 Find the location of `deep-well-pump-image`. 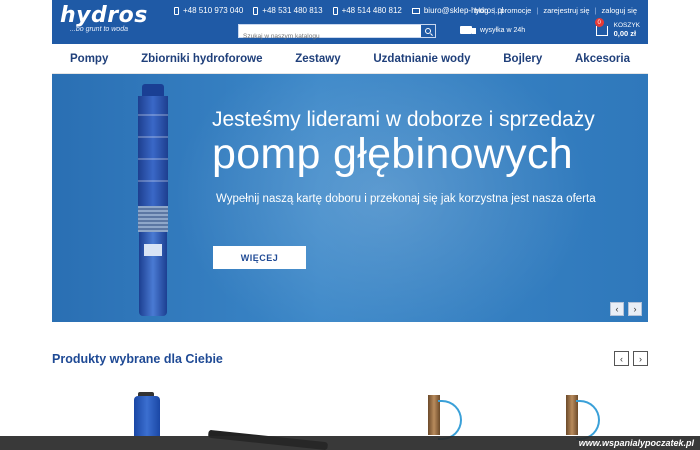

deep-well-pump-image is located at coordinates (153, 200).